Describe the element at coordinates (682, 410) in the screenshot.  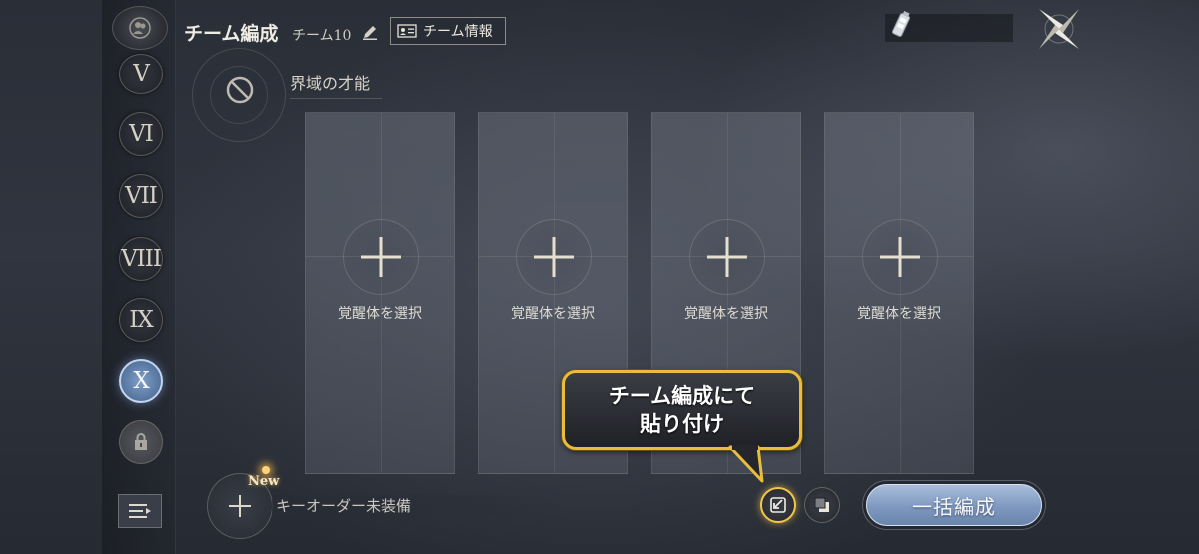
I see `tutorial-callout: チーム編成にて 貼り付け` at that location.